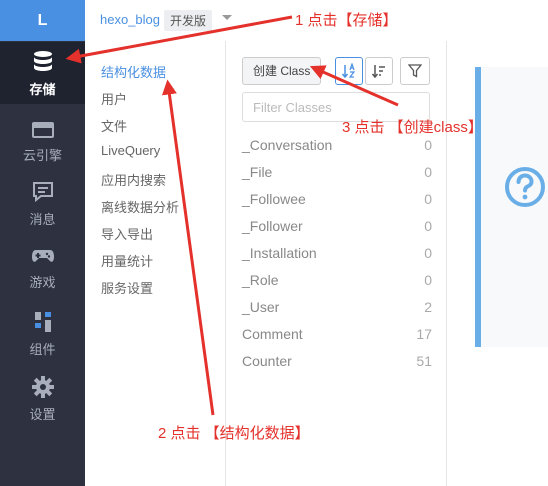  Describe the element at coordinates (412, 127) in the screenshot. I see `annotation-step-3: 3 点击 【创建class】` at that location.